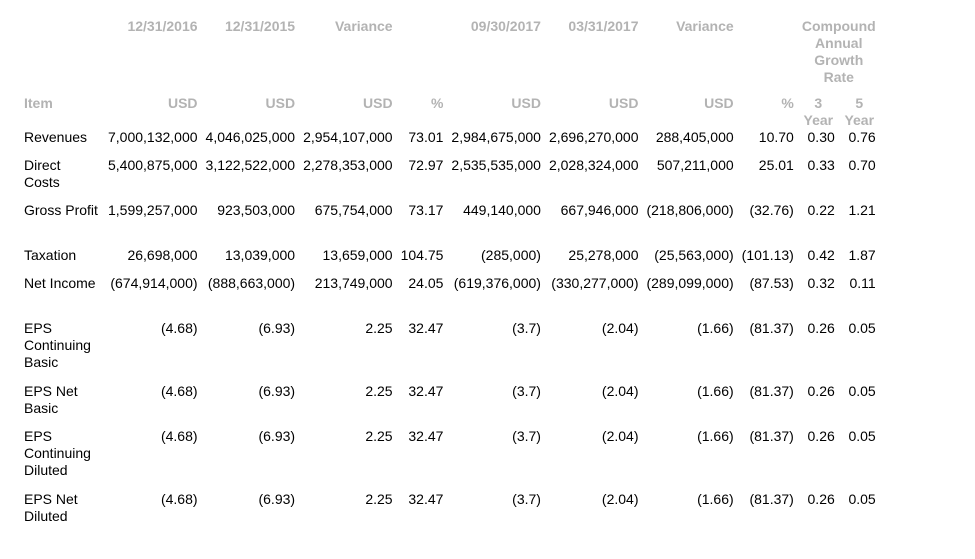 This screenshot has height=559, width=975. Describe the element at coordinates (599, 210) in the screenshot. I see `table-cell: 667,946,000` at that location.